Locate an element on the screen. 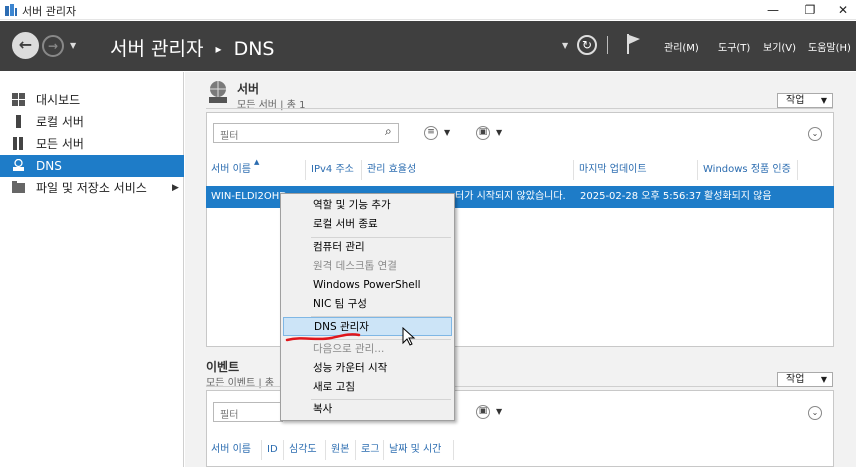 The image size is (856, 467). servers-filter-input: 필터 is located at coordinates (306, 133).